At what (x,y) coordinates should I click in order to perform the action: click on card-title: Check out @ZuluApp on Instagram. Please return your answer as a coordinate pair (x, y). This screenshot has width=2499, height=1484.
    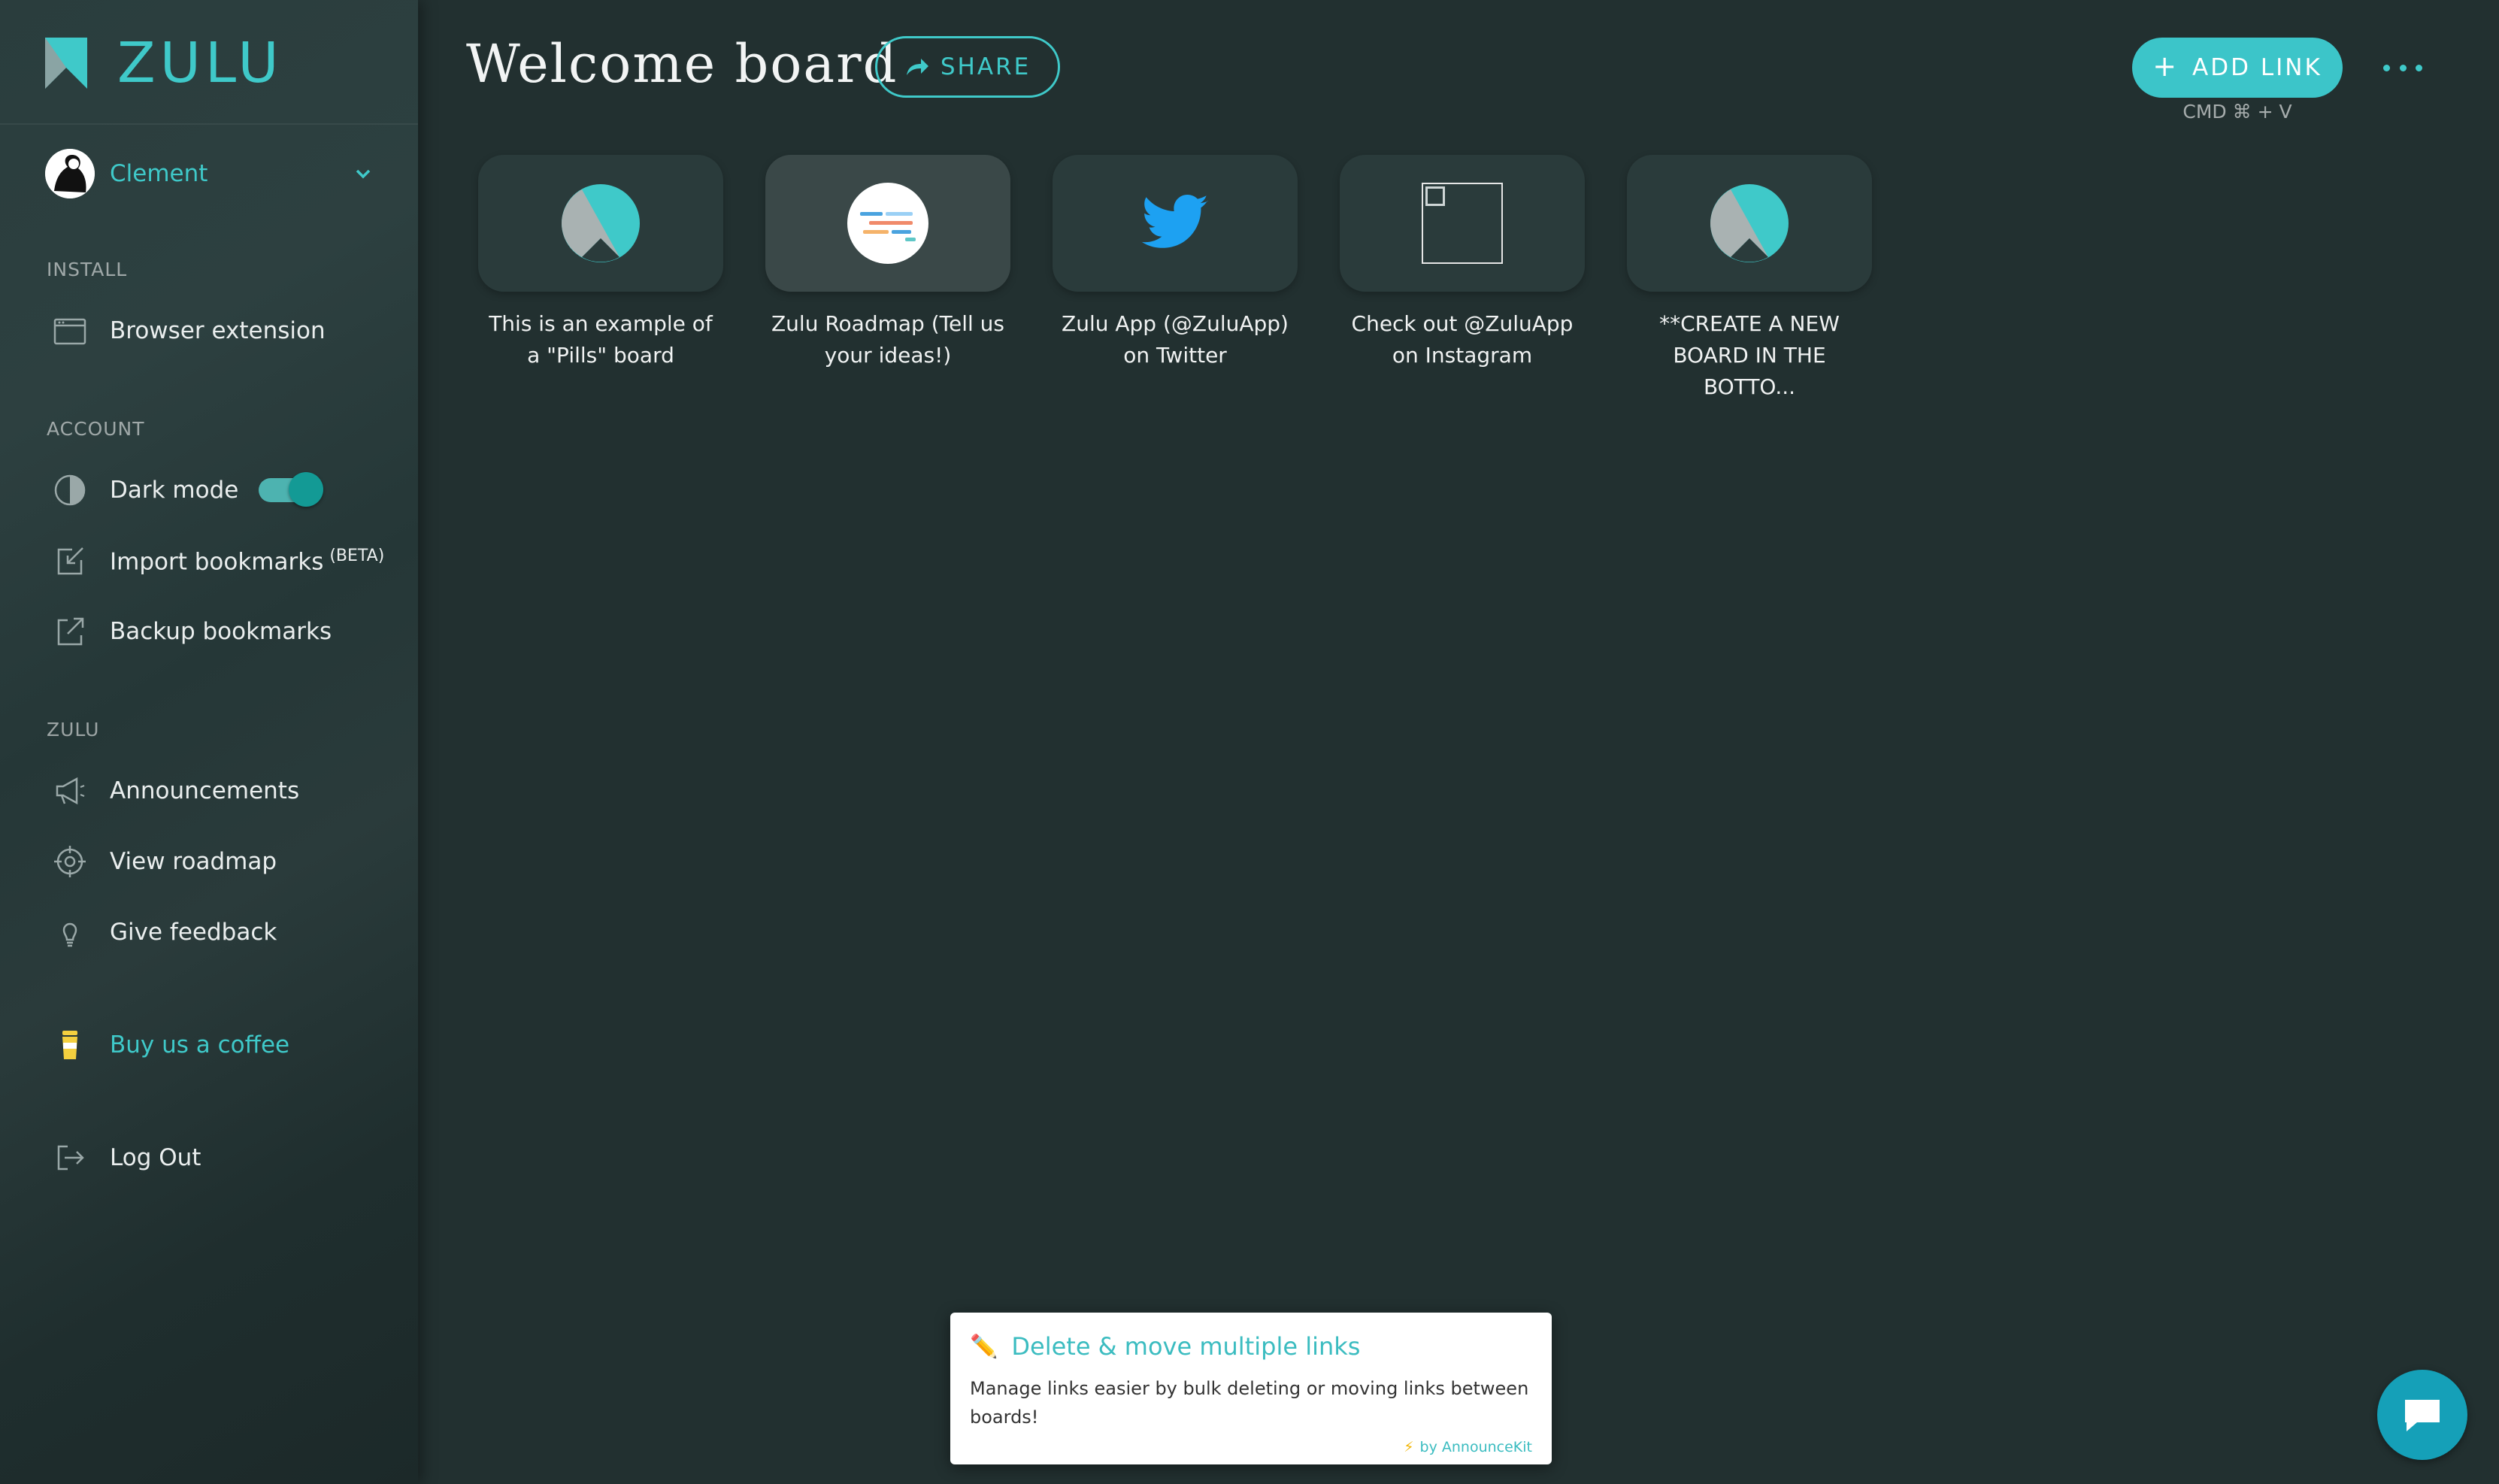
    Looking at the image, I should click on (1462, 339).